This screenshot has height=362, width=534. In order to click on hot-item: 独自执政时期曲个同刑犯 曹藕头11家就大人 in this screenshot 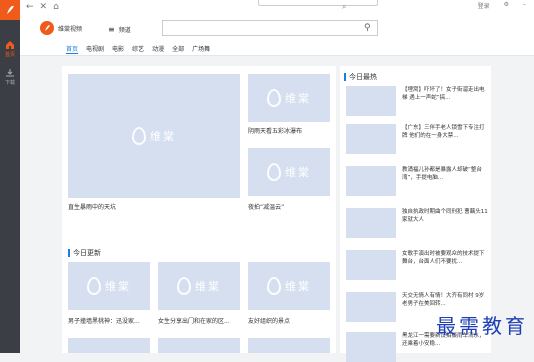, I will do `click(417, 223)`.